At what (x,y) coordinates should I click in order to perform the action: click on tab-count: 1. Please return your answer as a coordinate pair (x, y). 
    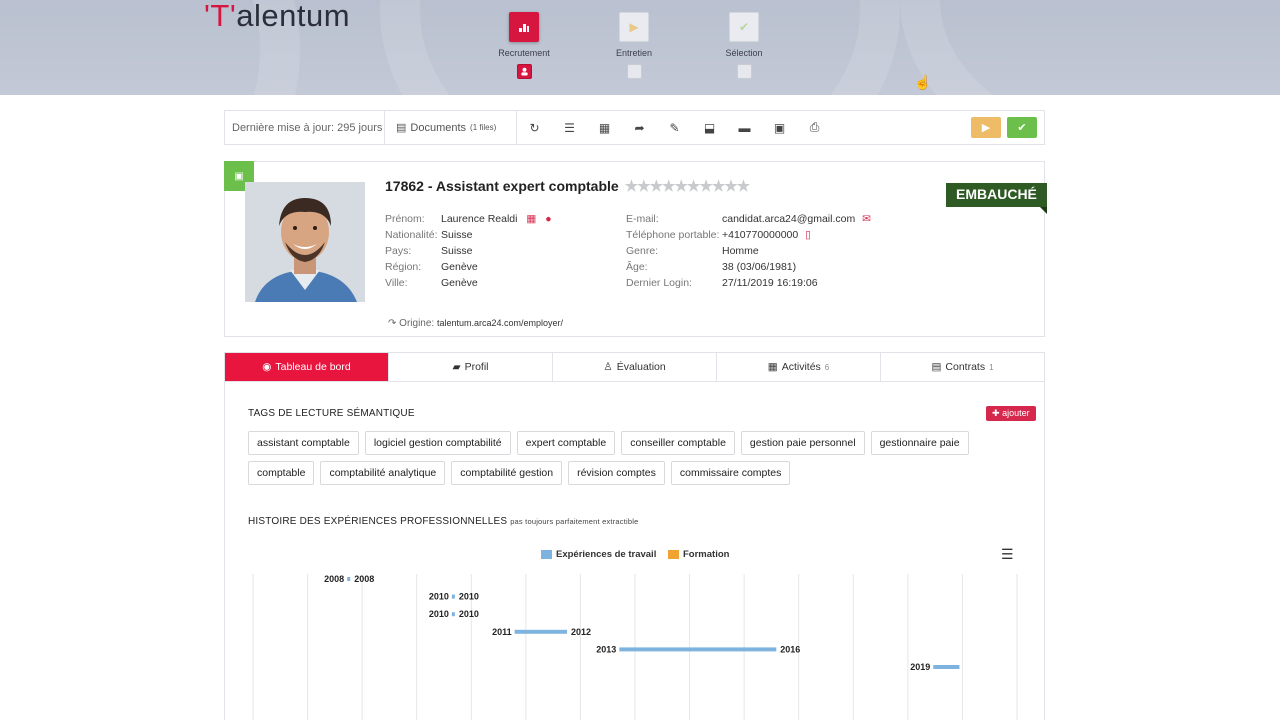
    Looking at the image, I should click on (991, 367).